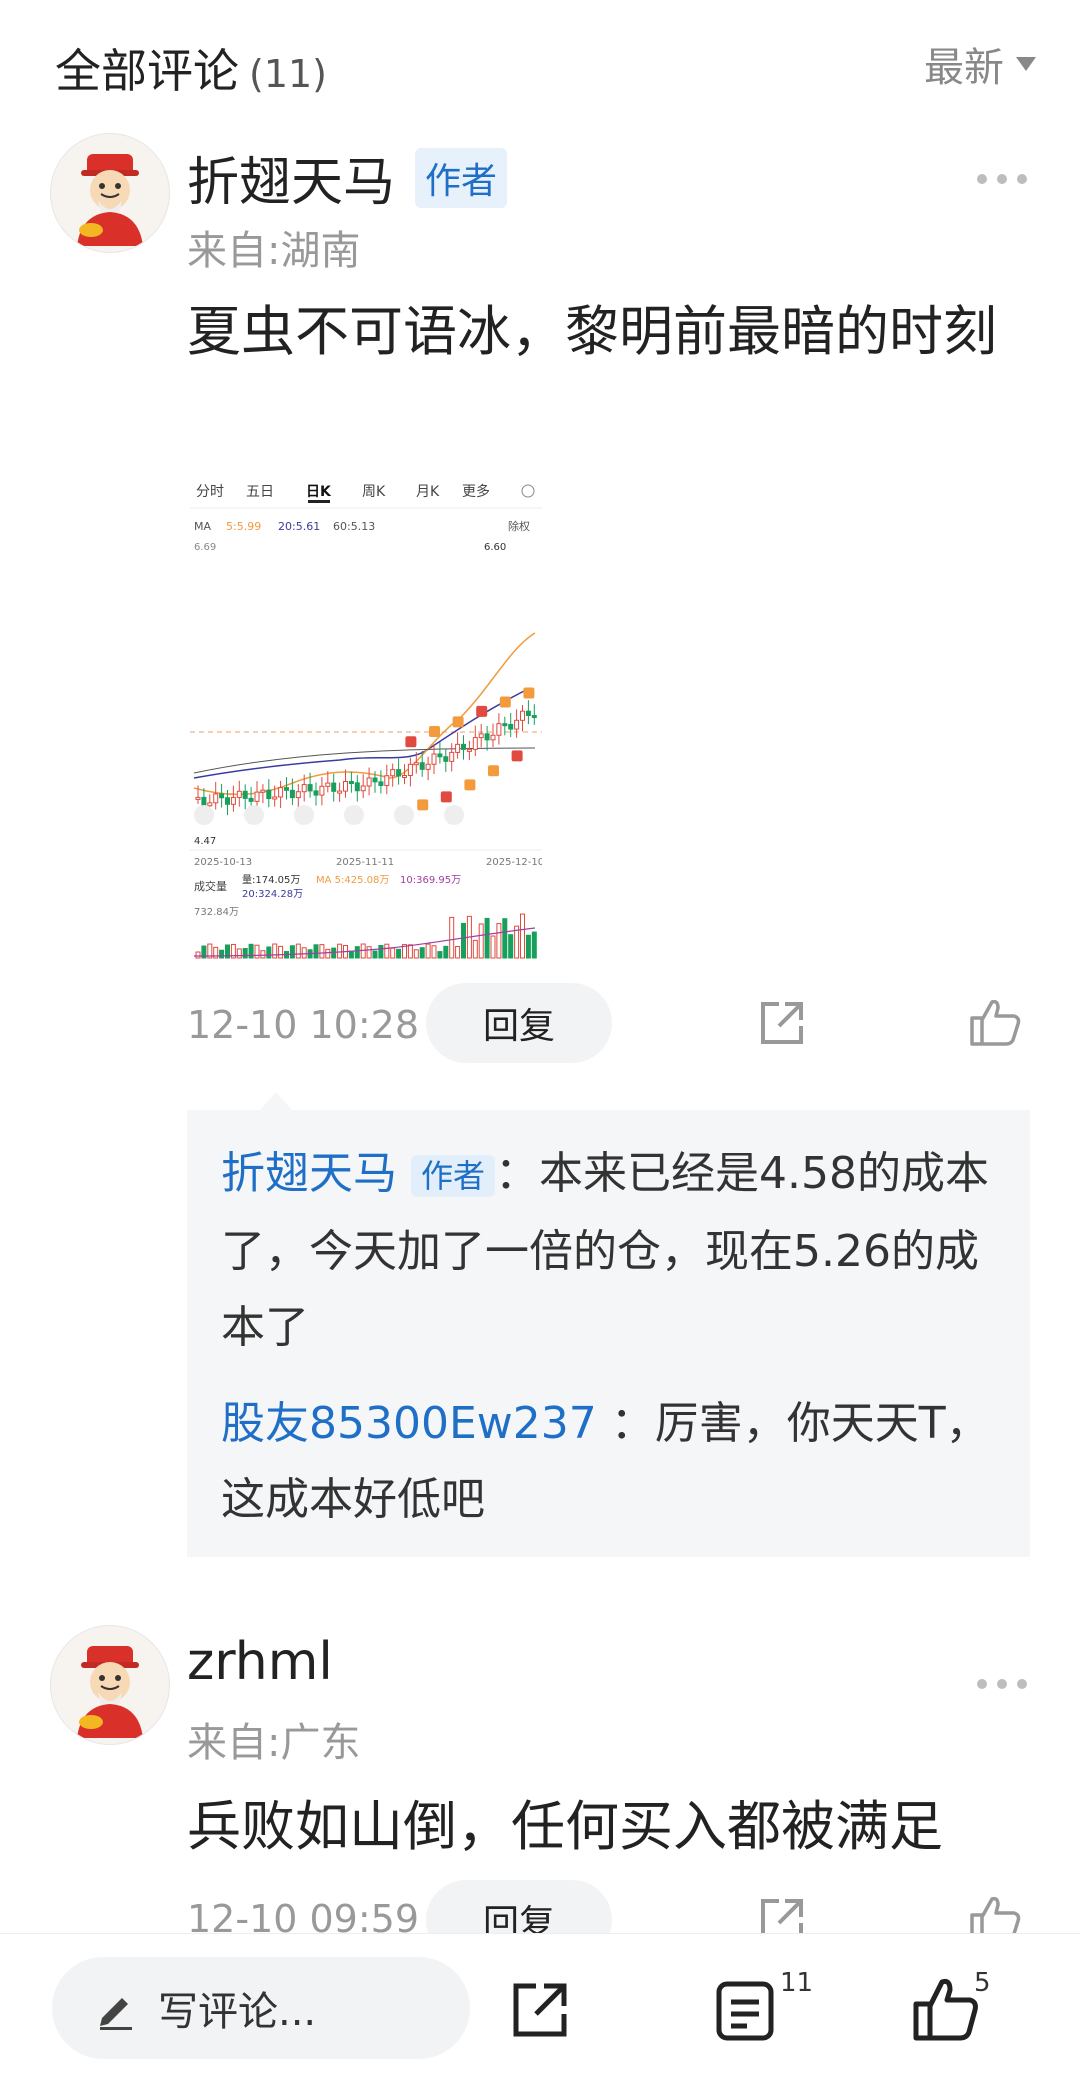 This screenshot has height=2086, width=1080. Describe the element at coordinates (514, 862) in the screenshot. I see `date-end: 2025-12-10` at that location.